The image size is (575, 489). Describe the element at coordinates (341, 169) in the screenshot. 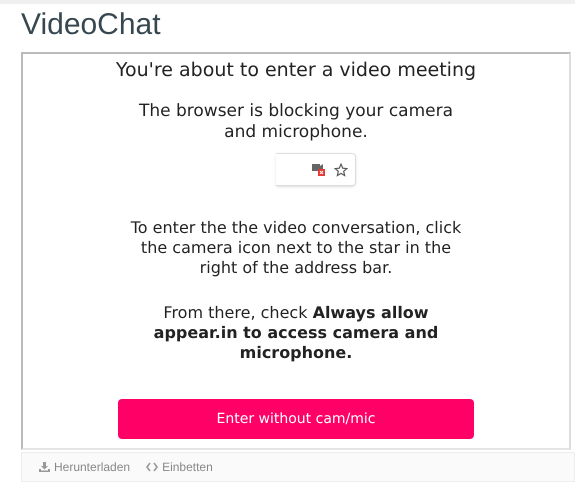

I see `star-icon` at that location.